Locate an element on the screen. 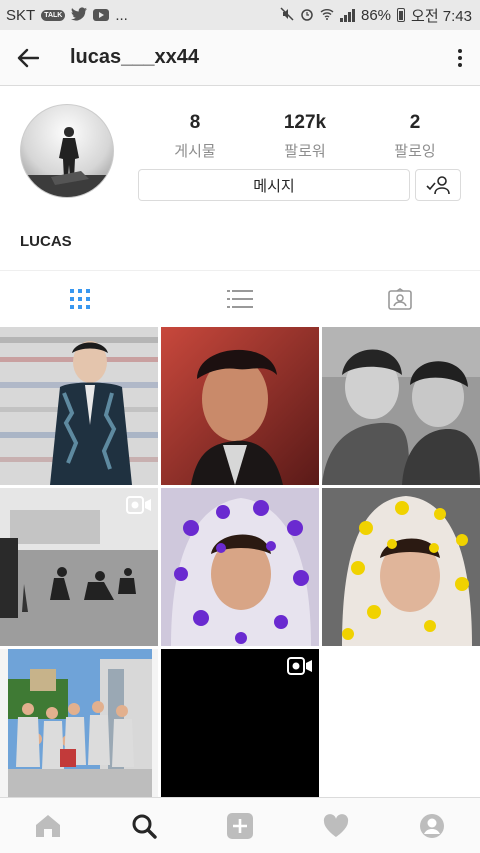 The height and width of the screenshot is (853, 480). profile-stats: 8 게시물 127k 팔로워 2 팔로잉 is located at coordinates (305, 136).